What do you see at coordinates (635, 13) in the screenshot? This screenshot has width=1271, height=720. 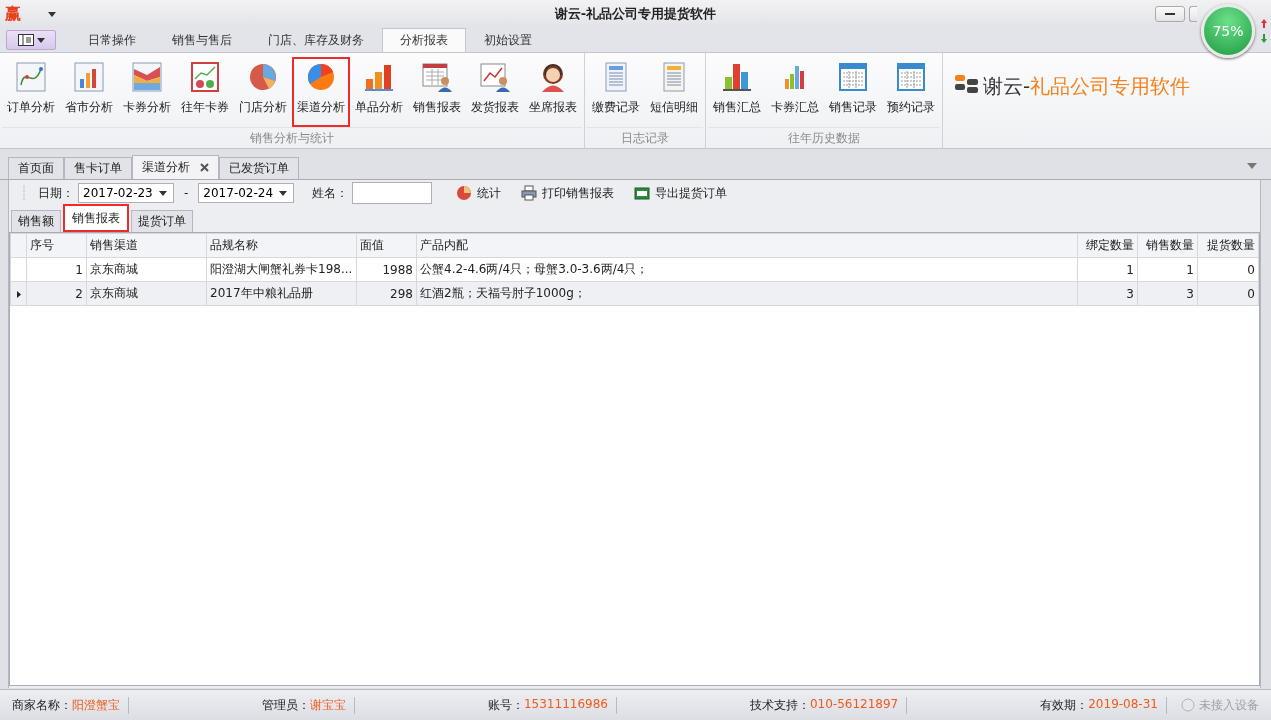 I see `window-title: 谢云-礼品公司专用提货软件` at bounding box center [635, 13].